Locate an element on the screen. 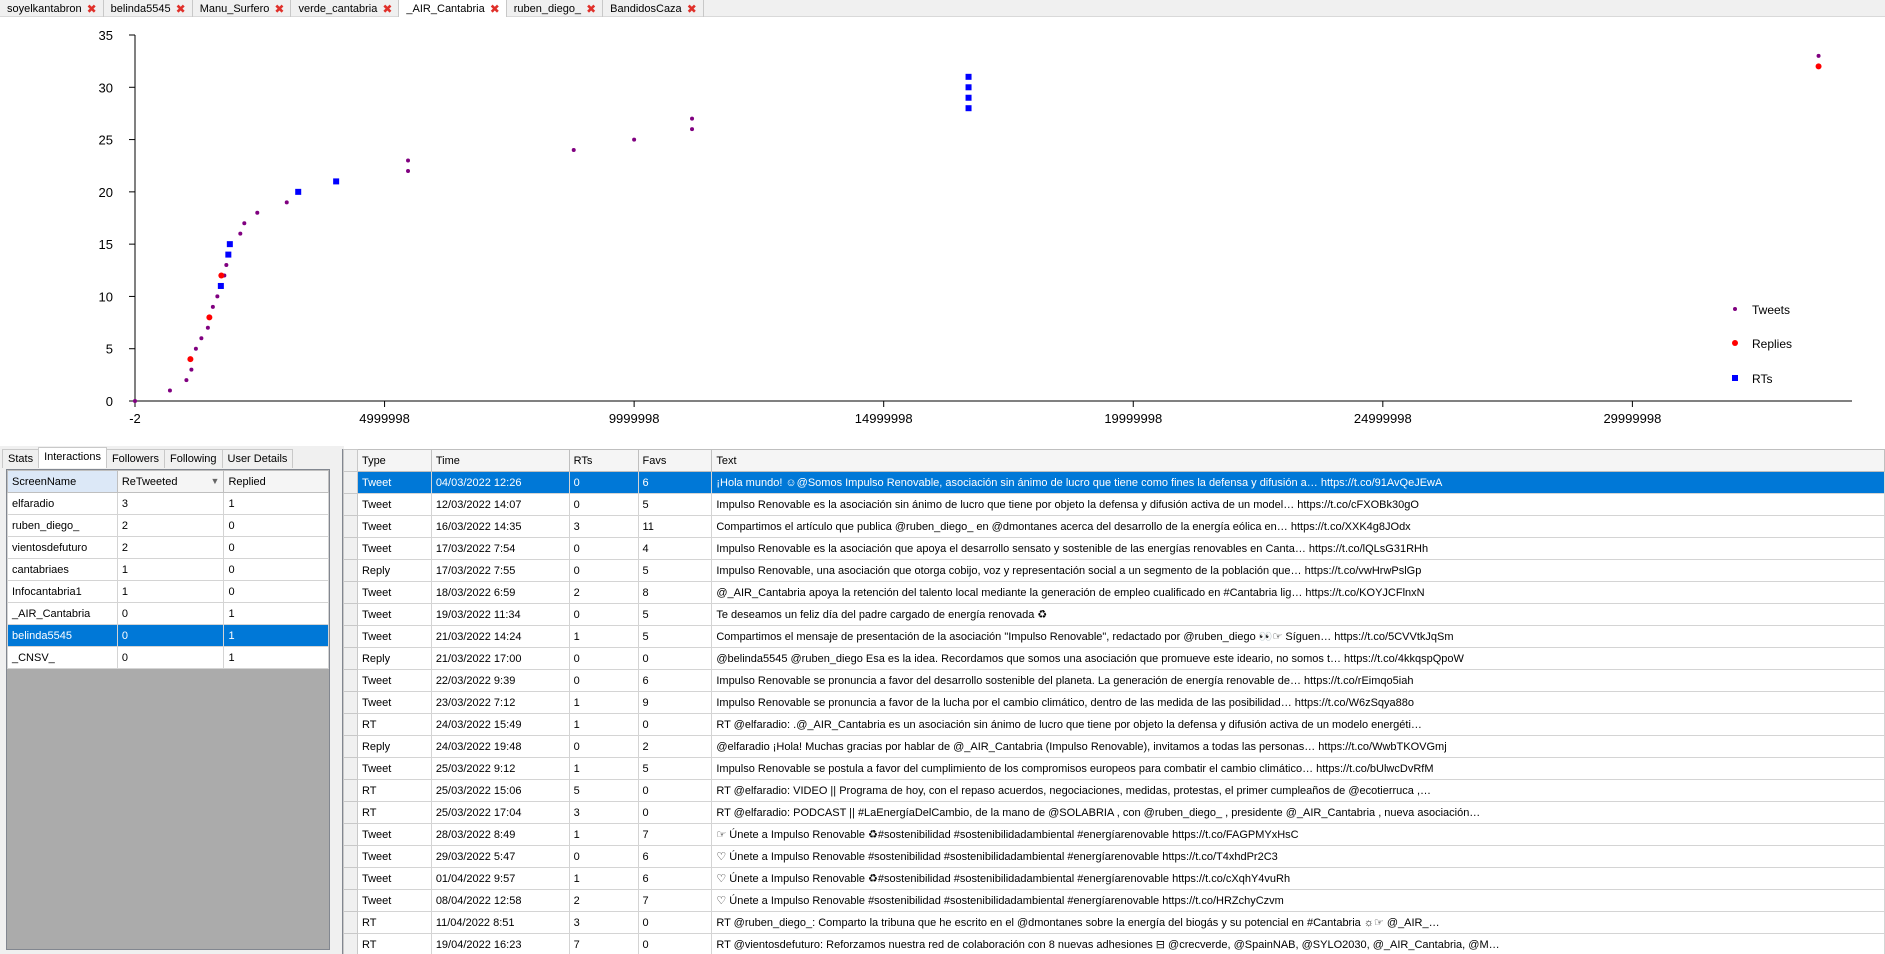 This screenshot has width=1885, height=954. screenname-cell: Infocantabria1 is located at coordinates (62, 591).